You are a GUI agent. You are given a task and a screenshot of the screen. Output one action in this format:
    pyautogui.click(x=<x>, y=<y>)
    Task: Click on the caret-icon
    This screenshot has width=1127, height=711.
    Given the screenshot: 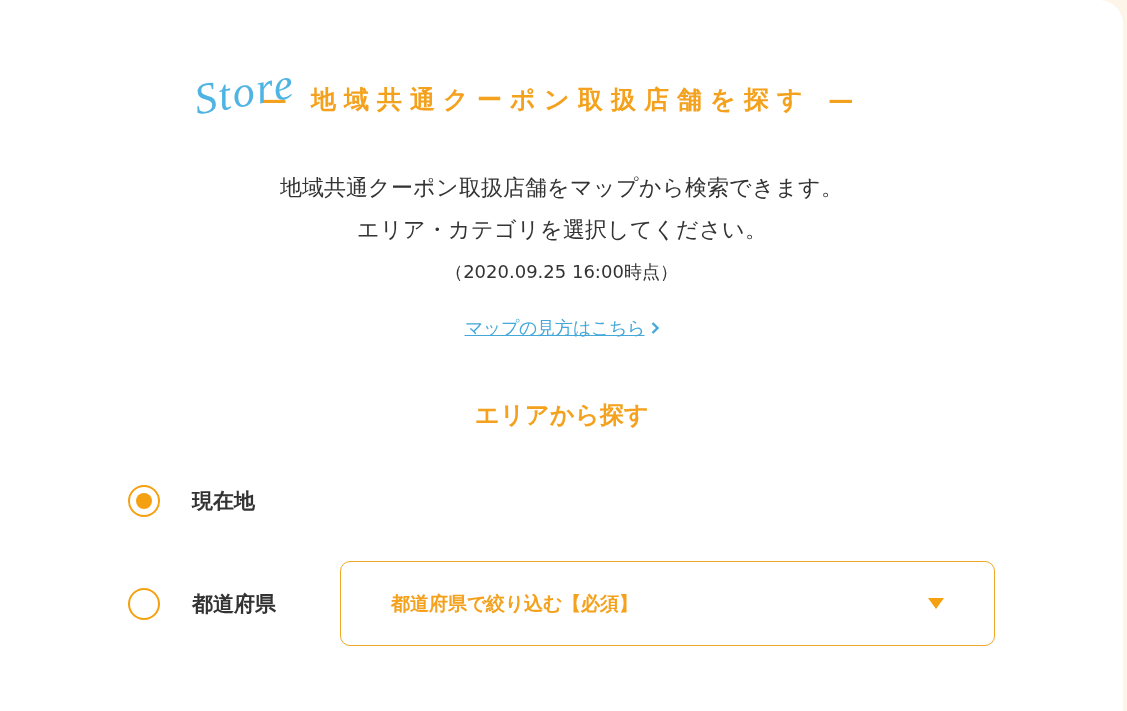 What is the action you would take?
    pyautogui.click(x=936, y=603)
    